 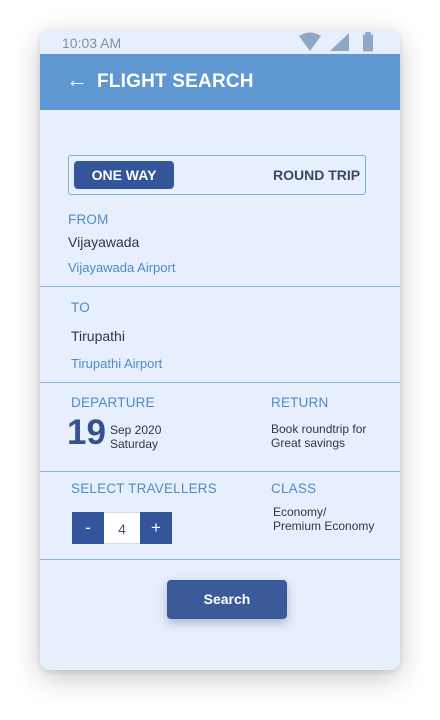 What do you see at coordinates (122, 528) in the screenshot?
I see `travellers-count: 4` at bounding box center [122, 528].